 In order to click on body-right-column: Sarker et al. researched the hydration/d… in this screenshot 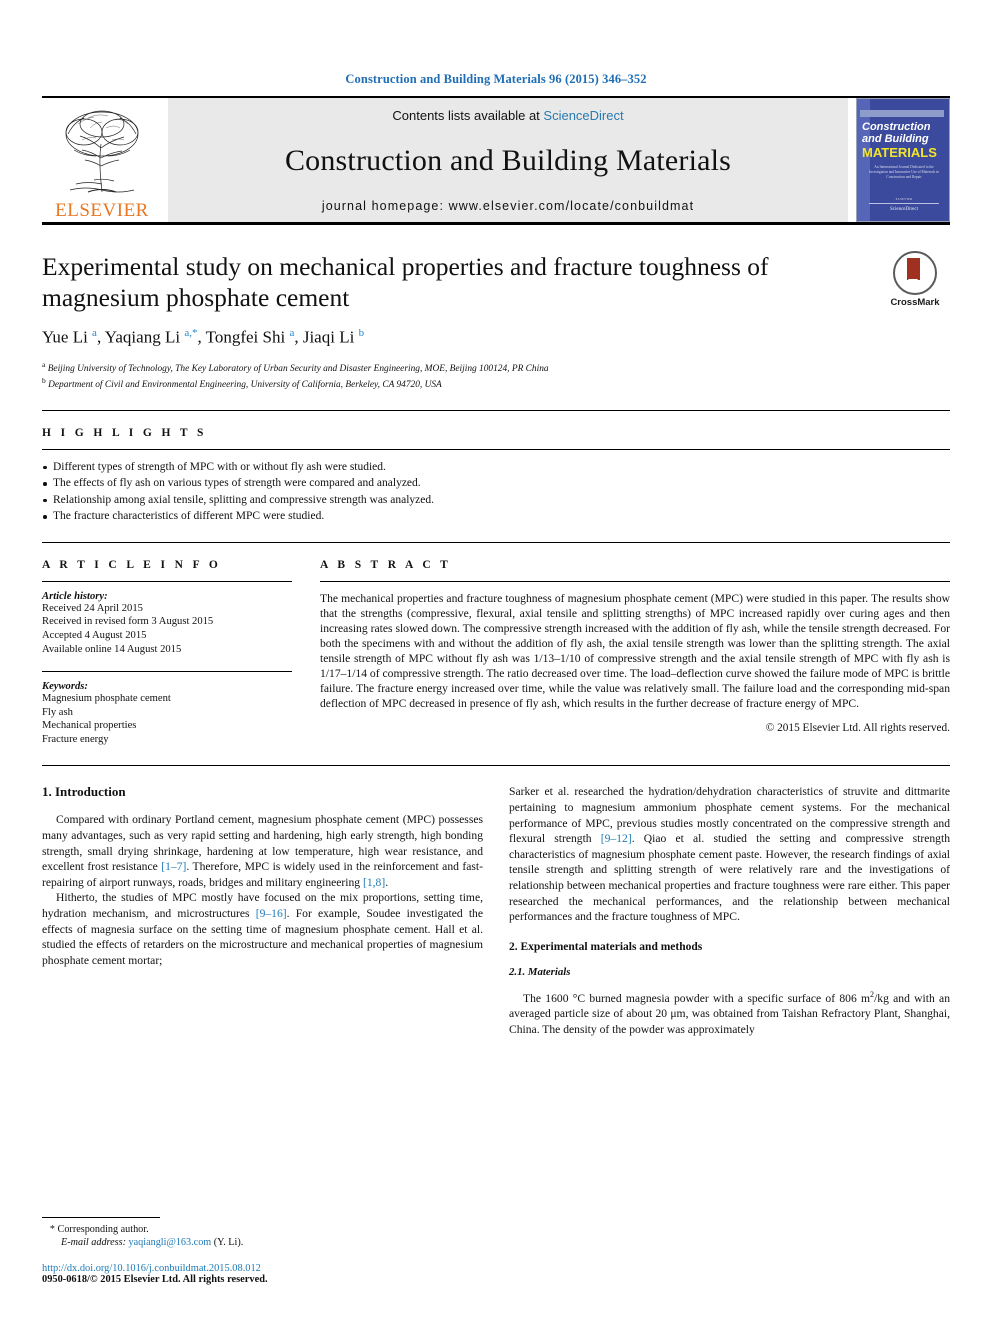, I will do `click(729, 910)`.